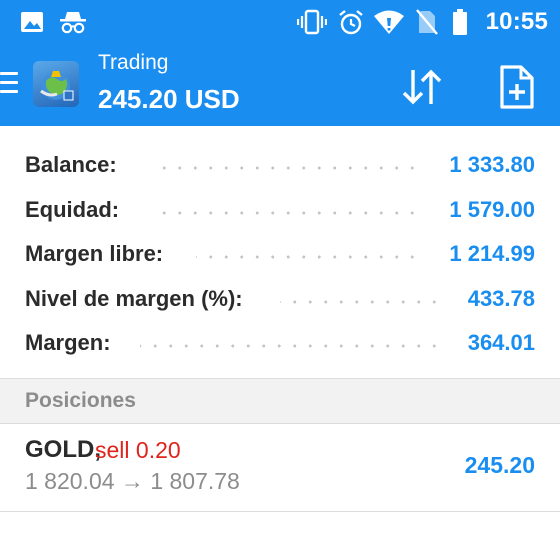 The width and height of the screenshot is (560, 560). Describe the element at coordinates (501, 298) in the screenshot. I see `summary-value: 433.78` at that location.